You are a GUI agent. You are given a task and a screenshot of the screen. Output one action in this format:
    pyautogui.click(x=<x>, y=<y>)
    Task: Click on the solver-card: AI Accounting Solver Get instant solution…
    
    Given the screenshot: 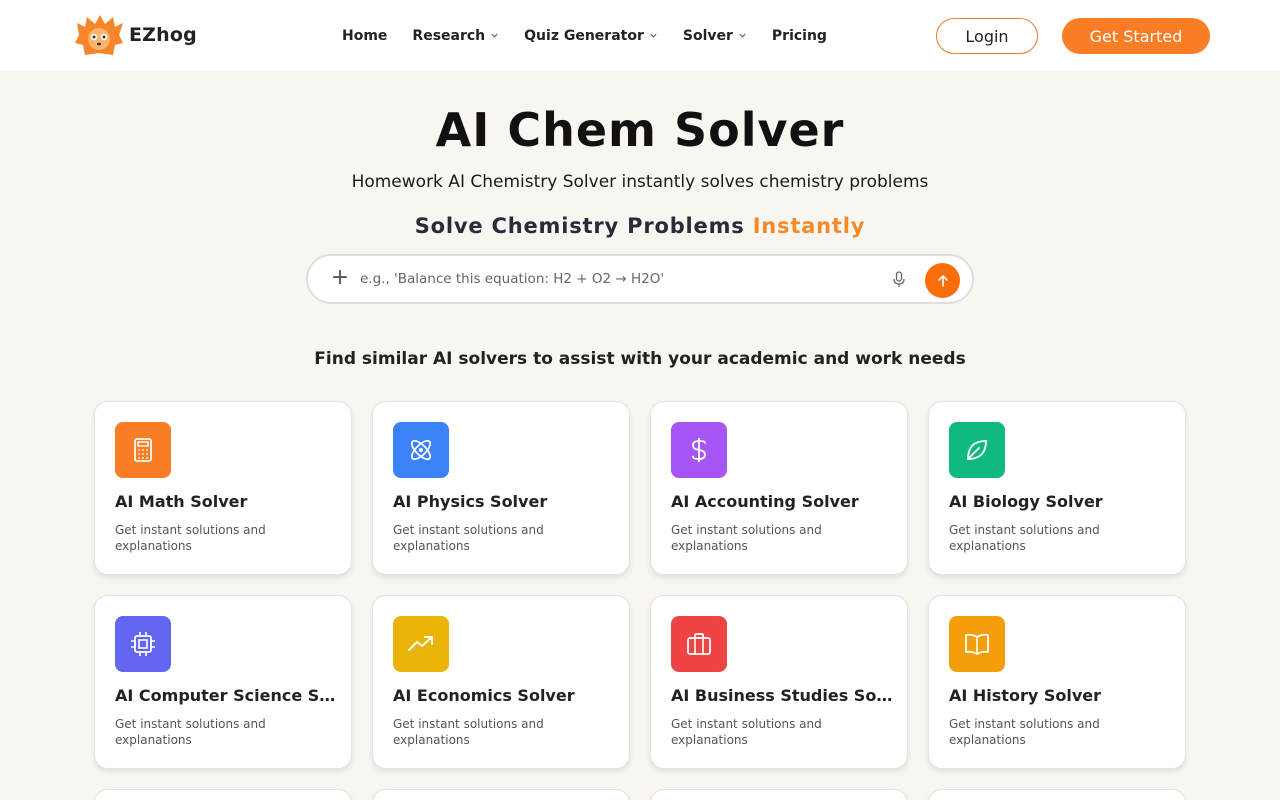 What is the action you would take?
    pyautogui.click(x=779, y=488)
    